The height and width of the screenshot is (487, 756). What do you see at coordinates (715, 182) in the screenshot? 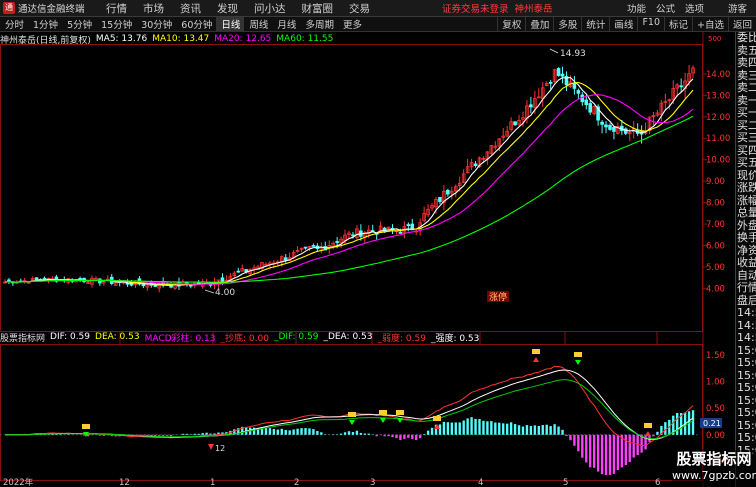
I see `price-axis-label: 9.00` at bounding box center [715, 182].